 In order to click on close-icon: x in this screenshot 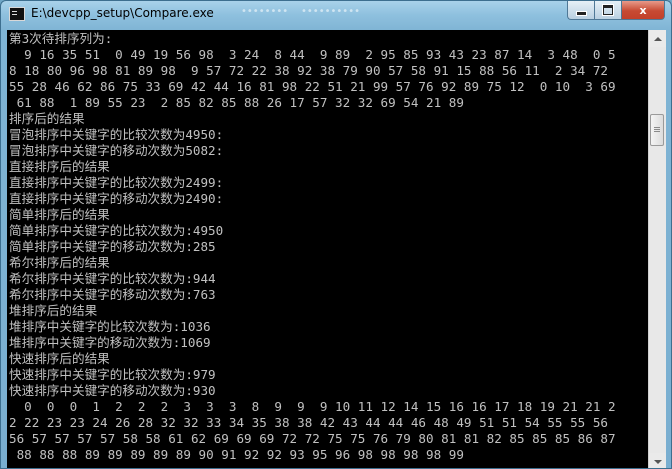, I will do `click(643, 10)`.